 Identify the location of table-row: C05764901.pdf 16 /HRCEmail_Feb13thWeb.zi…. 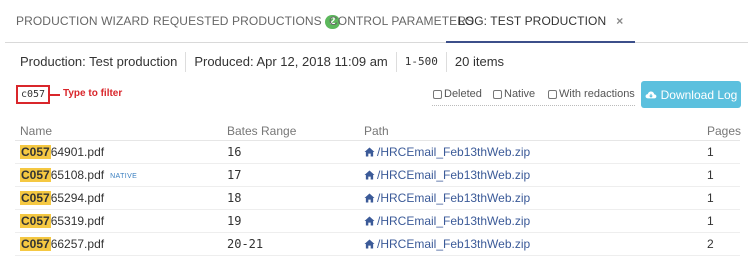
(377, 152).